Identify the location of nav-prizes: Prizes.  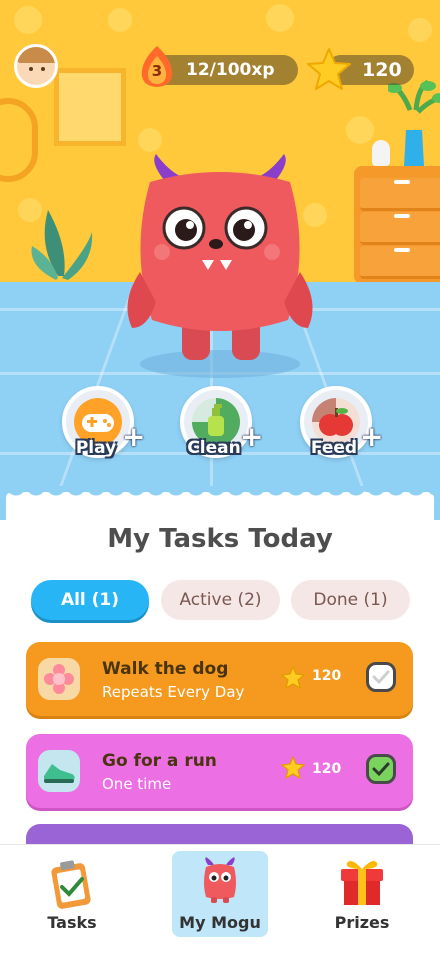
(362, 895).